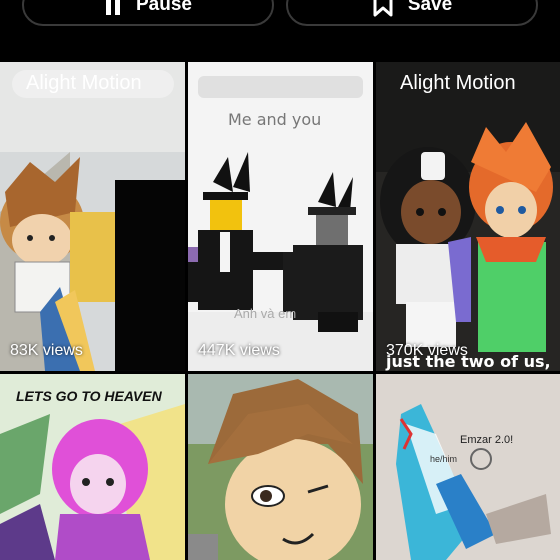 The height and width of the screenshot is (560, 560). I want to click on pause-button: Pause, so click(148, 13).